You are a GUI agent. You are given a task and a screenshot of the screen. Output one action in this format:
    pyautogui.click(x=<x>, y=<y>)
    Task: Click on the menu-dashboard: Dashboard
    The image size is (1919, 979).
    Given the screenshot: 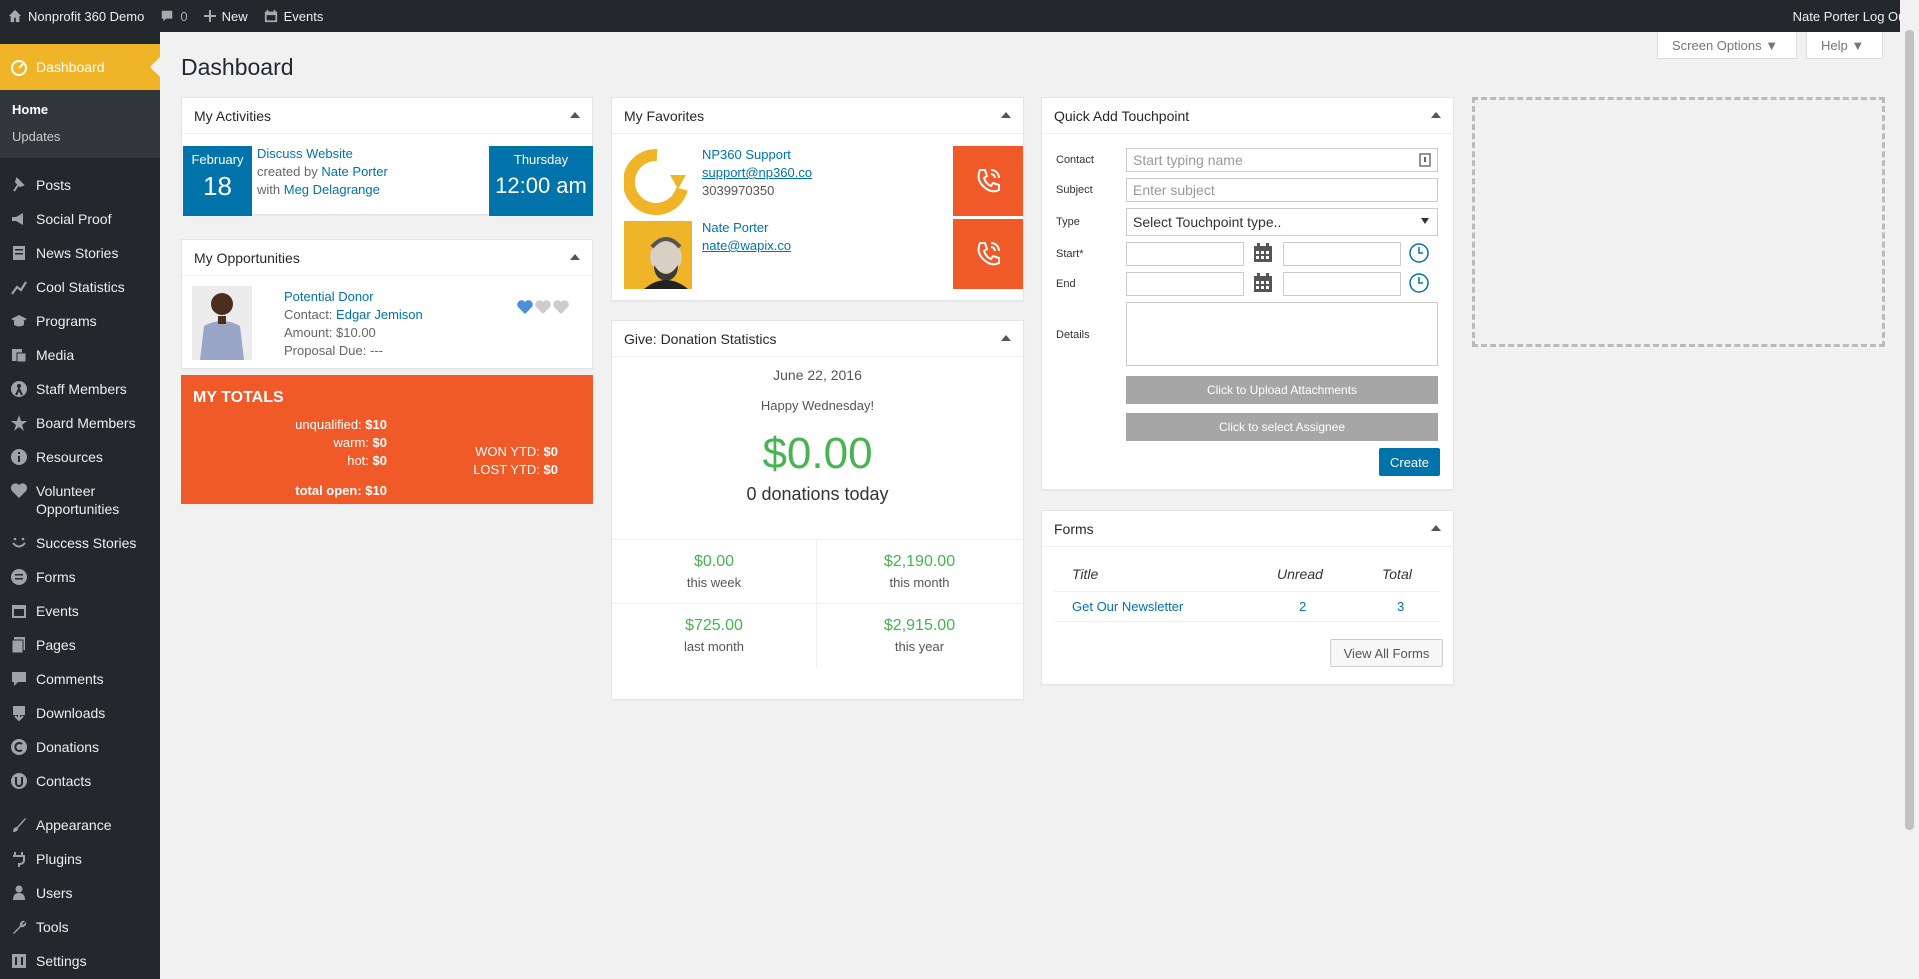 What is the action you would take?
    pyautogui.click(x=80, y=67)
    